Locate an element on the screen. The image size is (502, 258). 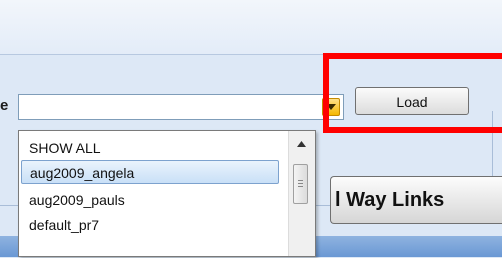
highlight-annotation is located at coordinates (412, 93).